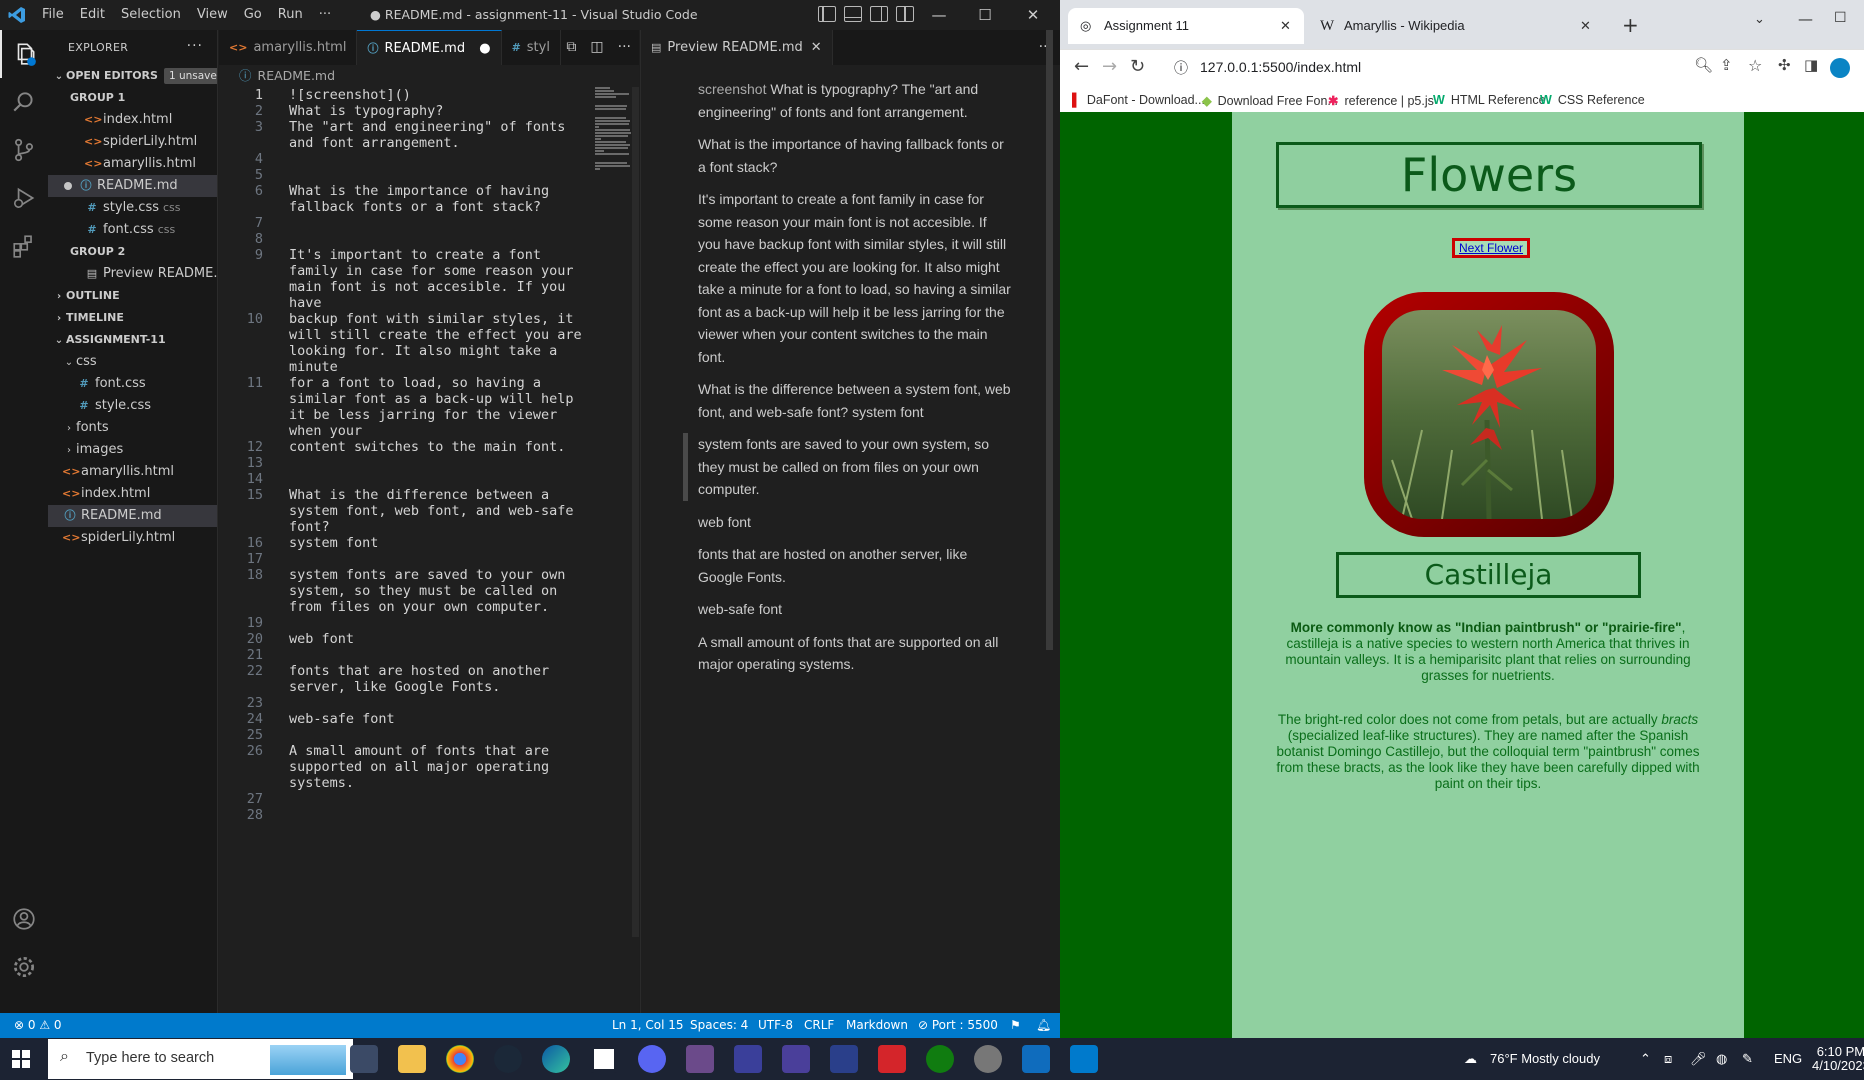 Image resolution: width=1864 pixels, height=1080 pixels. Describe the element at coordinates (132, 186) in the screenshot. I see `open-editor-item-readme: ⓘ README.md` at that location.